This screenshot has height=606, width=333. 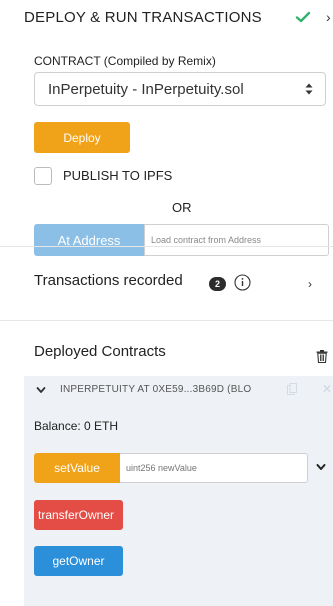 I want to click on setvalue-input, so click(x=214, y=468).